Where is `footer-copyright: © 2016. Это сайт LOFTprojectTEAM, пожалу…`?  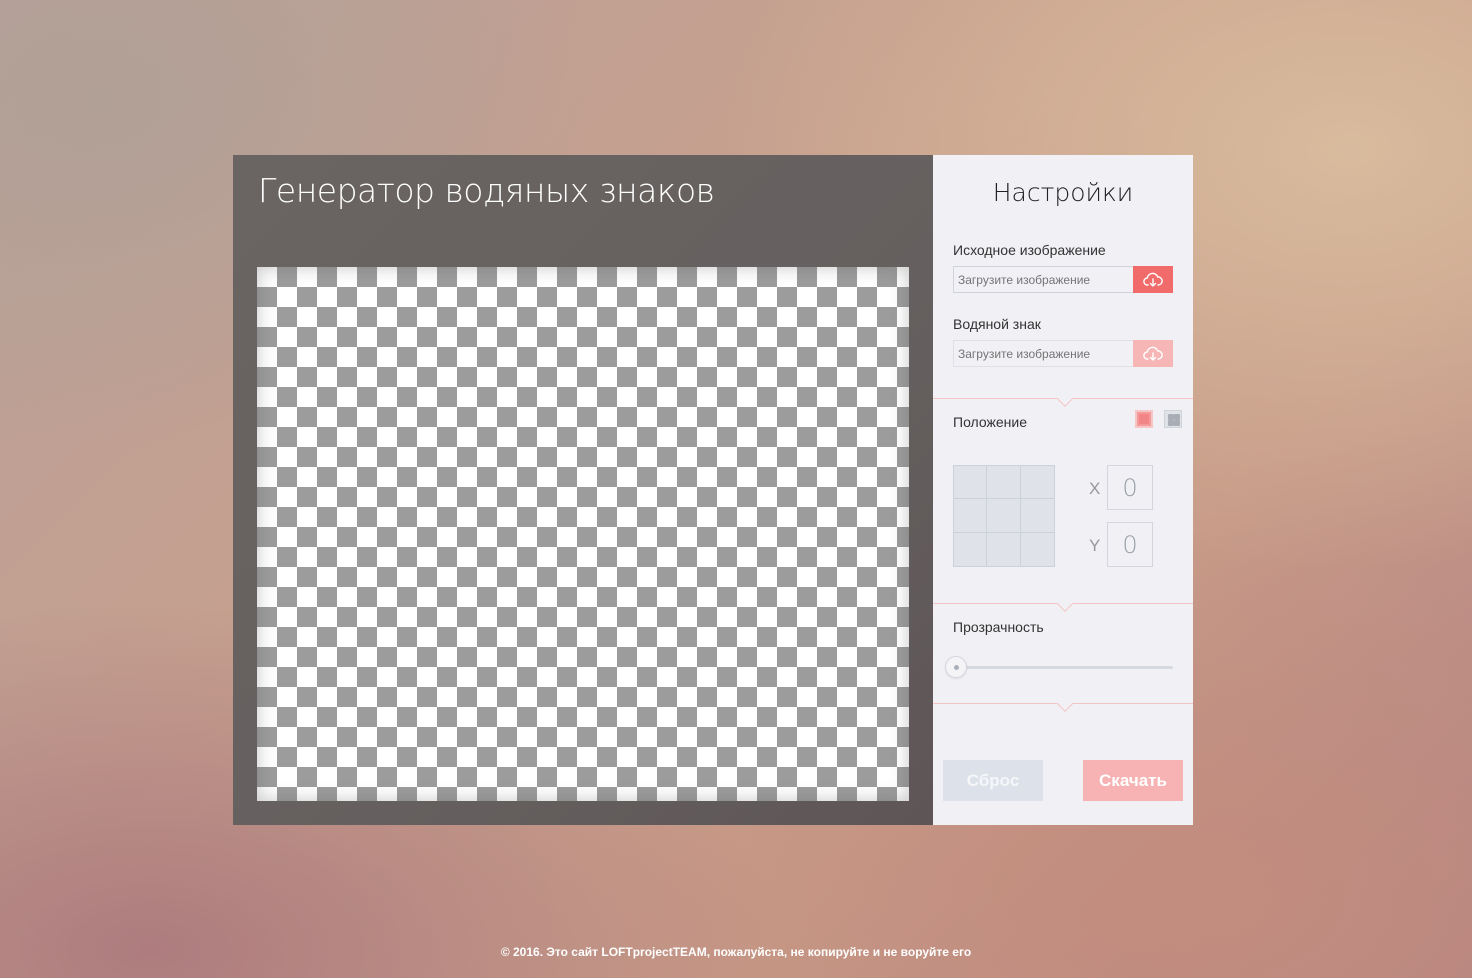
footer-copyright: © 2016. Это сайт LOFTprojectTEAM, пожалу… is located at coordinates (736, 952).